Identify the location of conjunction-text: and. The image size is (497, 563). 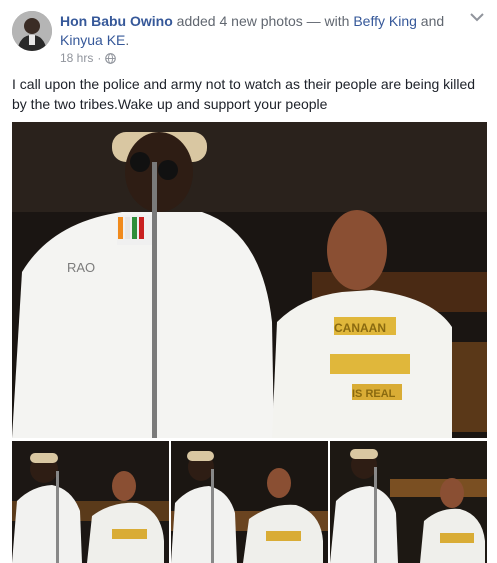
(432, 21).